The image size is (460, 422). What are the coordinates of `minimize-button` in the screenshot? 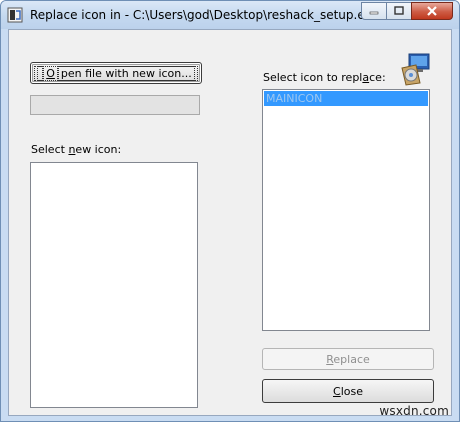 It's located at (374, 11).